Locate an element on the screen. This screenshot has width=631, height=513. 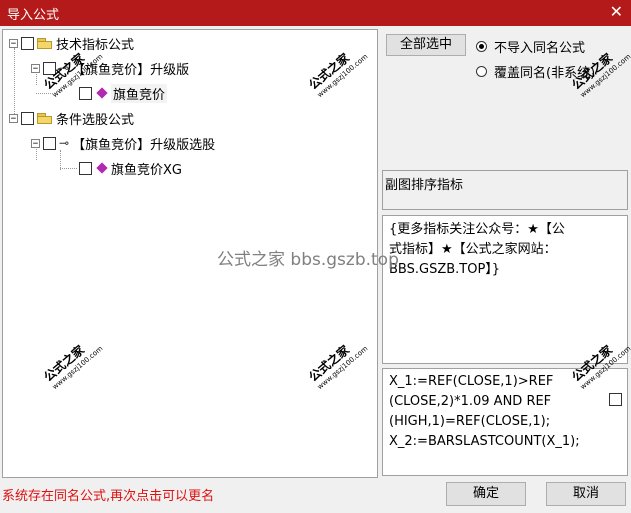
title-bar: 导入公式 ✕ is located at coordinates (315, 13).